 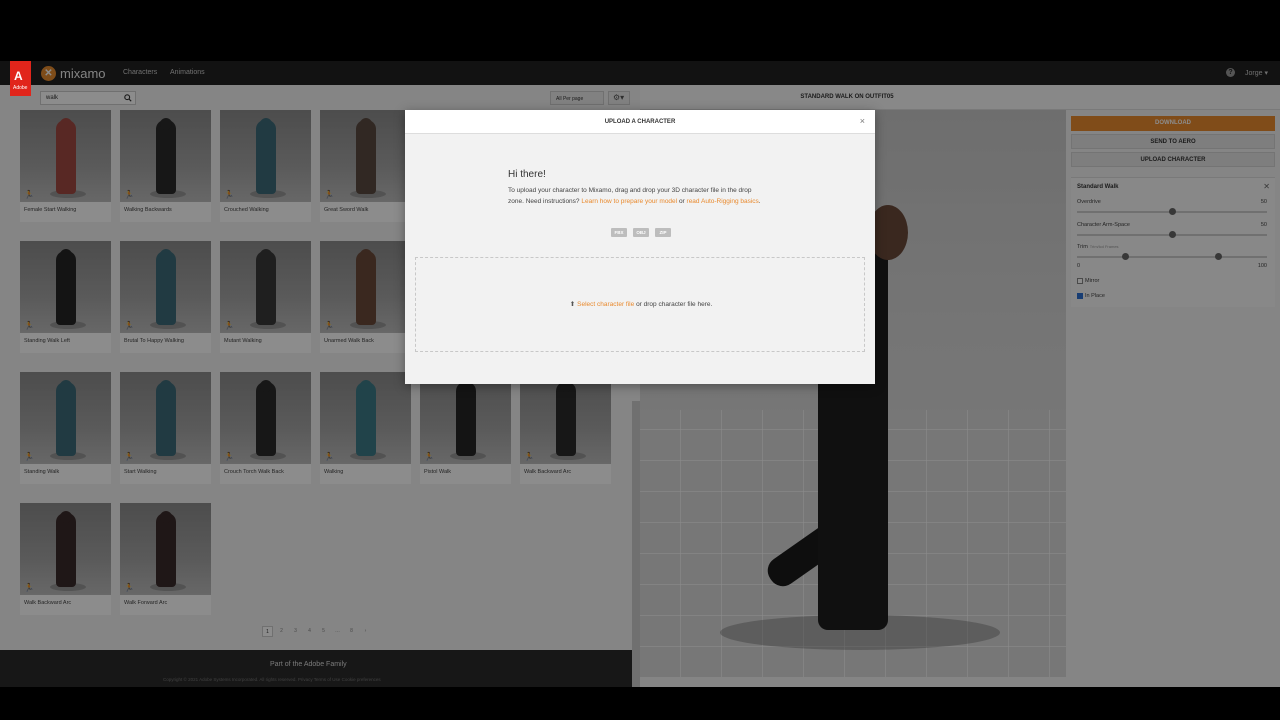 I want to click on autorig-link: read Auto-Rigging basics, so click(x=723, y=201).